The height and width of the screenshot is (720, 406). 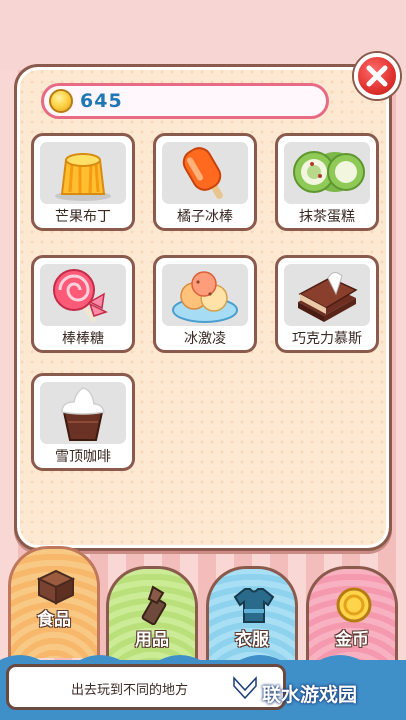 I want to click on food-box-icon, so click(x=56, y=587).